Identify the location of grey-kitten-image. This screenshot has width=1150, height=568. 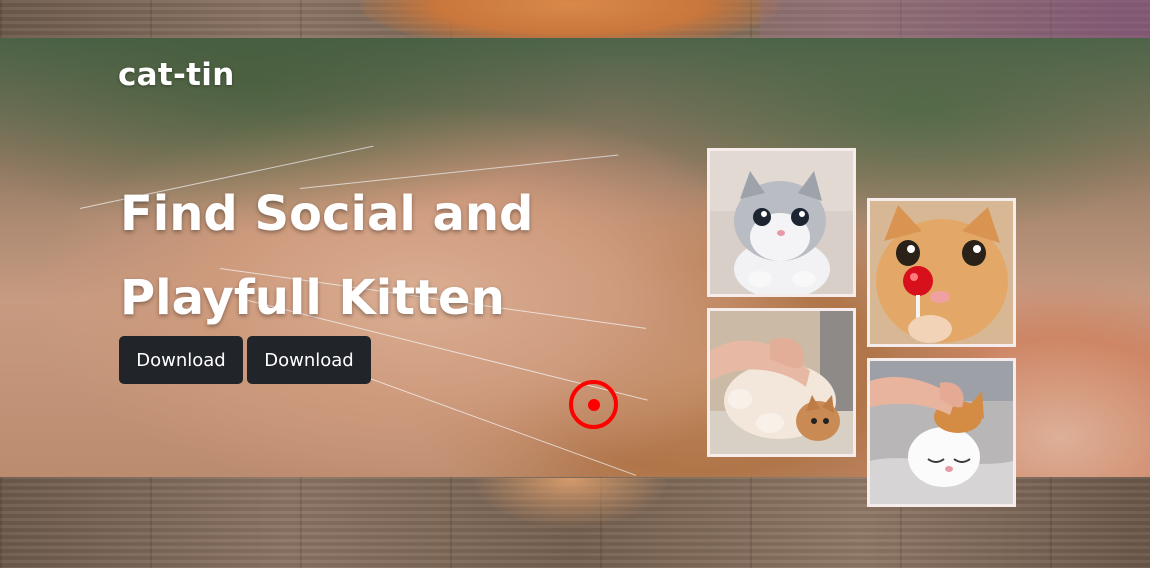
(781, 222).